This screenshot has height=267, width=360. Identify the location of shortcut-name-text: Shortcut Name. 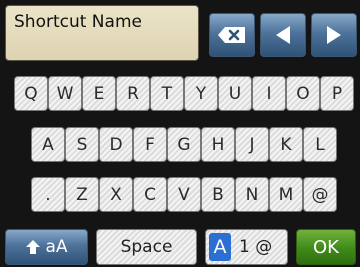
(78, 22).